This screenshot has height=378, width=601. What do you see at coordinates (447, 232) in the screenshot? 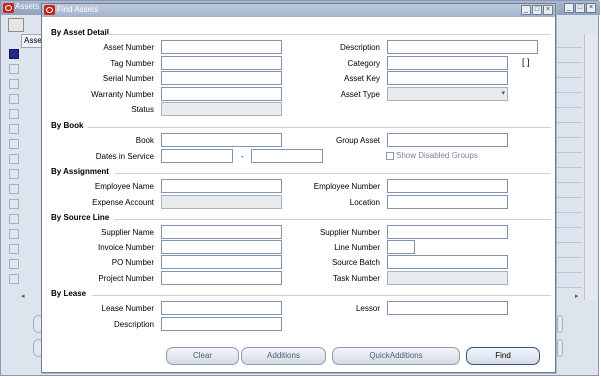
I see `supplier-number-field` at bounding box center [447, 232].